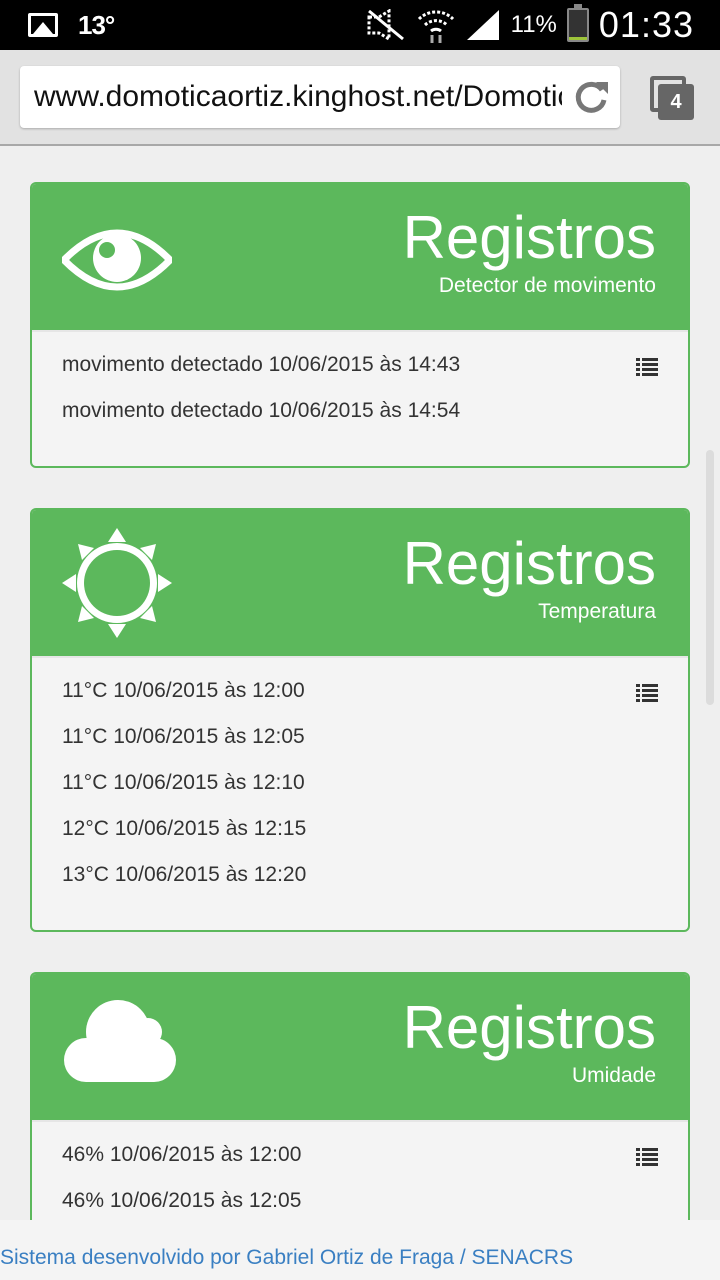 Image resolution: width=720 pixels, height=1280 pixels. Describe the element at coordinates (120, 1041) in the screenshot. I see `cloud-icon` at that location.